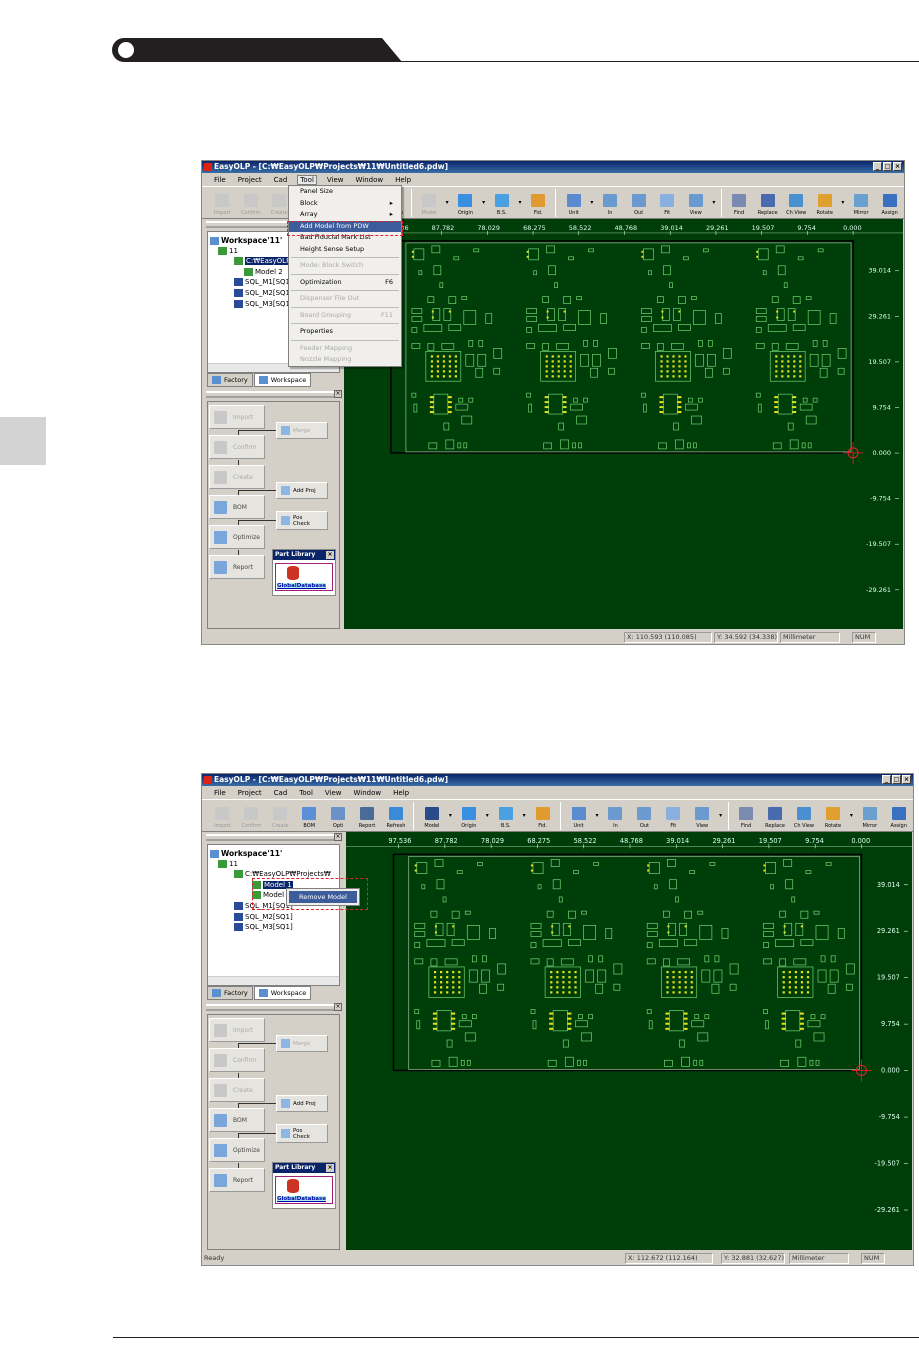  I want to click on remove-model-menu-item: Remove Model, so click(323, 897).